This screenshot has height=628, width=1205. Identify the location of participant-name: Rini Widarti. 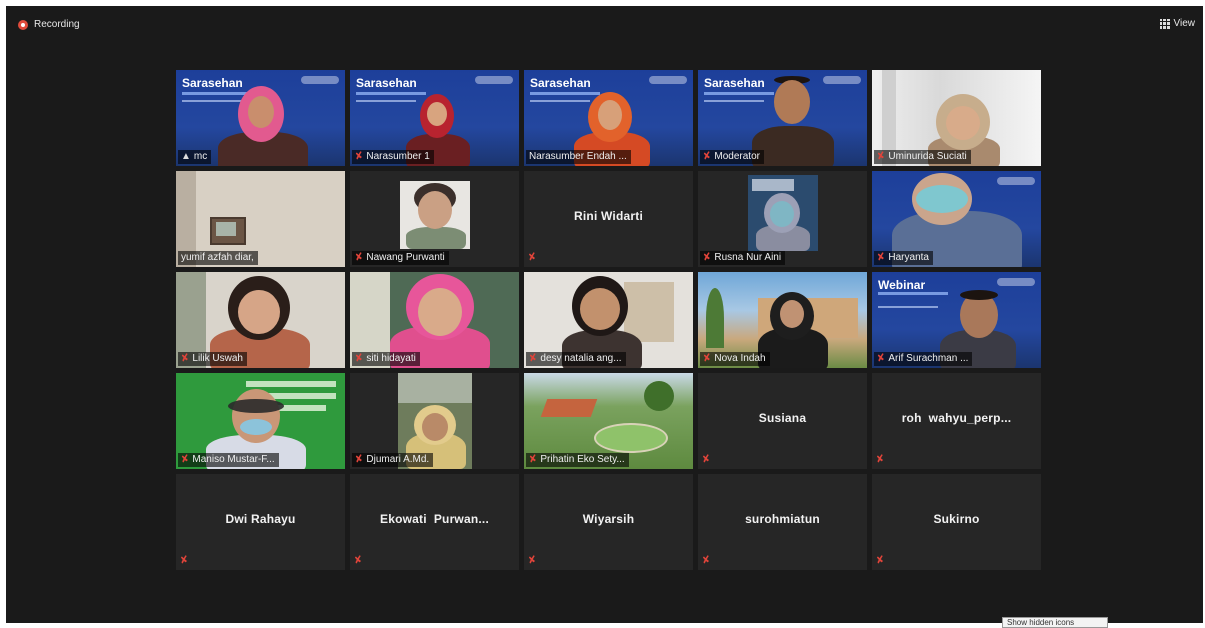
(608, 216).